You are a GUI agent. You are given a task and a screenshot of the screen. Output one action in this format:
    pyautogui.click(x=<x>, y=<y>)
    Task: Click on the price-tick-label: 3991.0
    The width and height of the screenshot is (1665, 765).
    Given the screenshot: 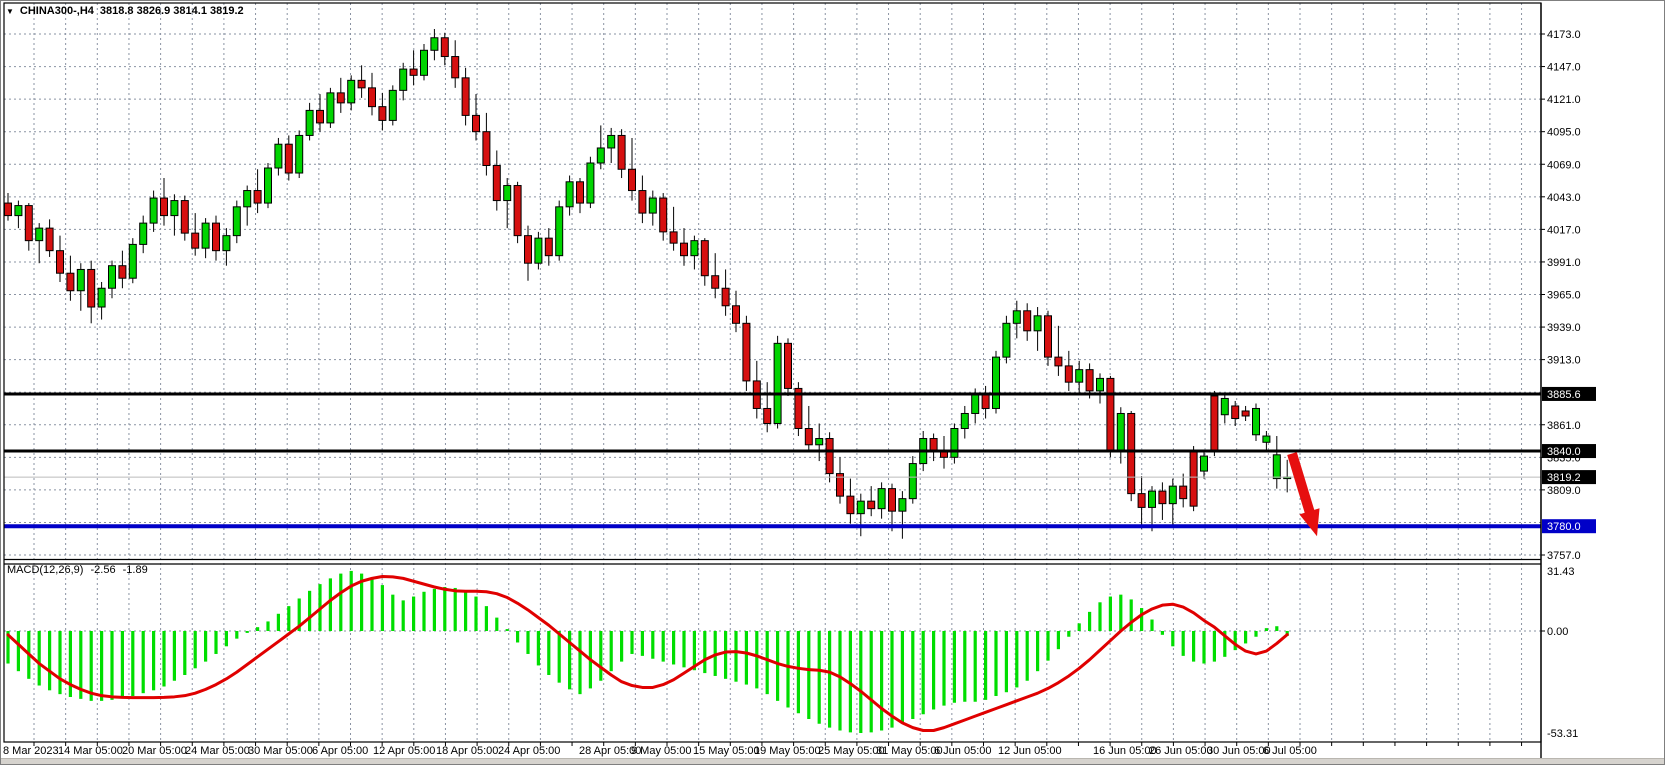 What is the action you would take?
    pyautogui.click(x=1564, y=263)
    